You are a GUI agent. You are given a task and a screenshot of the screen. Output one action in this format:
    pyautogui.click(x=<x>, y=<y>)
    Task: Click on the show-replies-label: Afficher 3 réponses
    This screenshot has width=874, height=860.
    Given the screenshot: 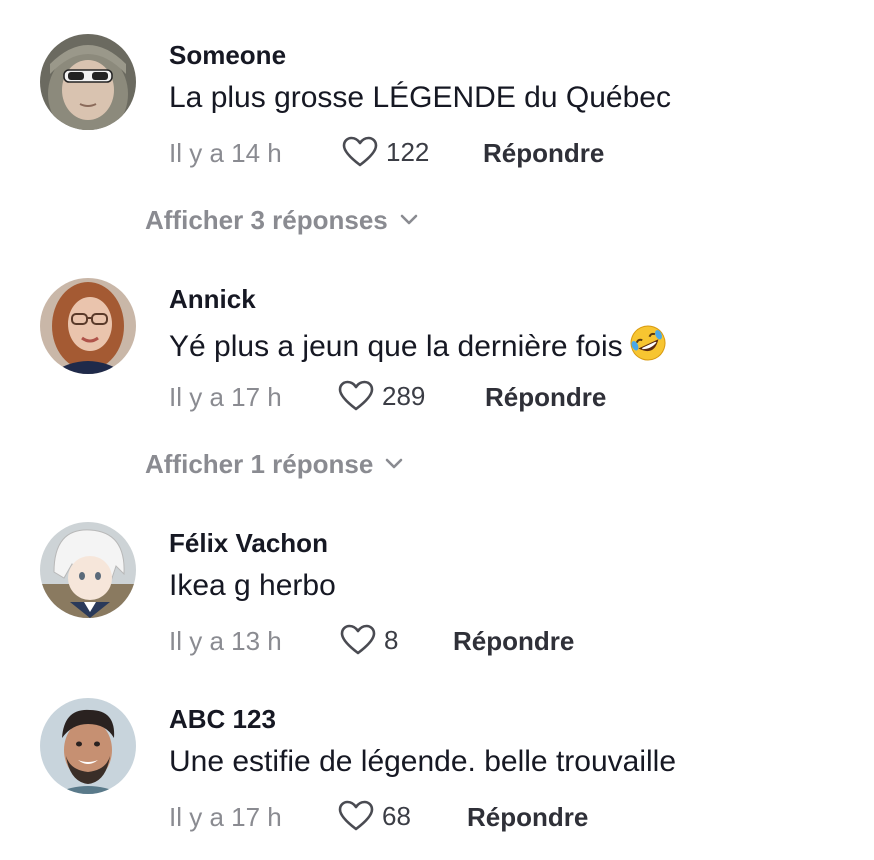 What is the action you would take?
    pyautogui.click(x=266, y=220)
    